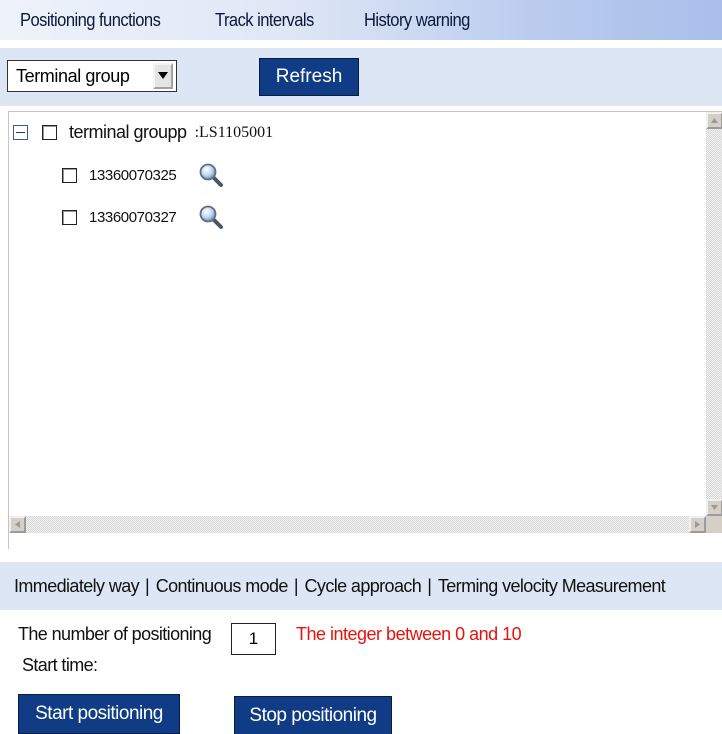 The width and height of the screenshot is (722, 734). I want to click on scroll-down-arrow-icon, so click(714, 507).